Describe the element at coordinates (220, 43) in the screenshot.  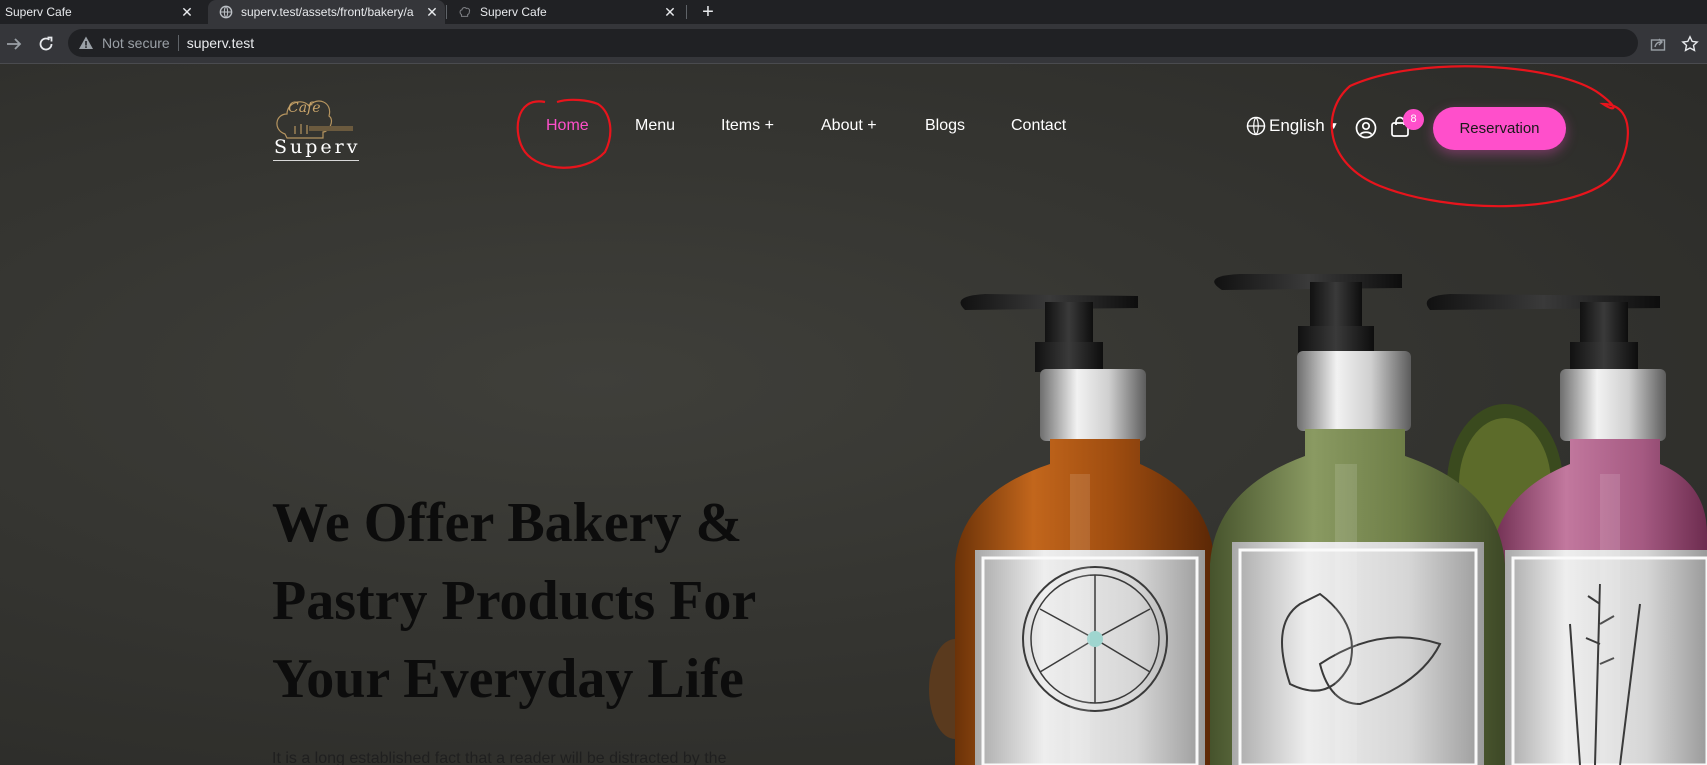
I see `url-text: superv.test` at that location.